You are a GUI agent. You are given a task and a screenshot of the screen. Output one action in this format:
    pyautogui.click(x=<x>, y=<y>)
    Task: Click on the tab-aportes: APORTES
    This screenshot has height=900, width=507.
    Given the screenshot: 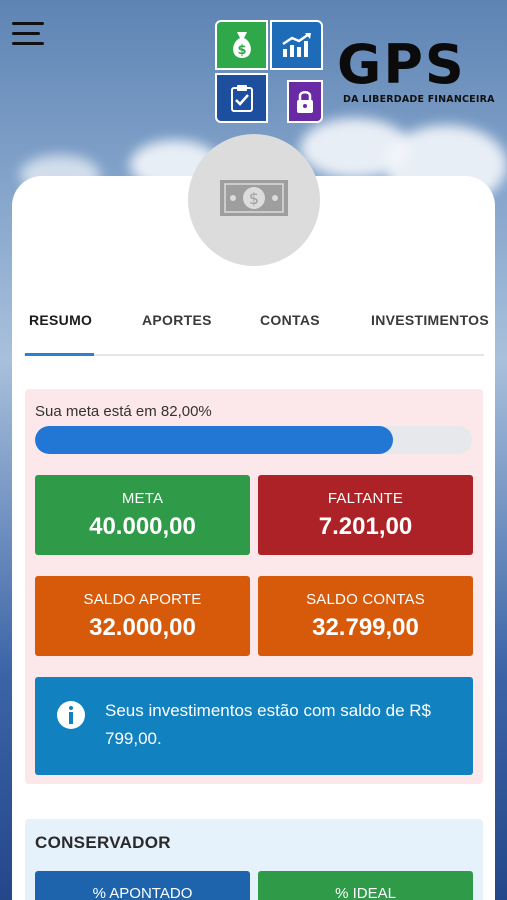 What is the action you would take?
    pyautogui.click(x=177, y=320)
    